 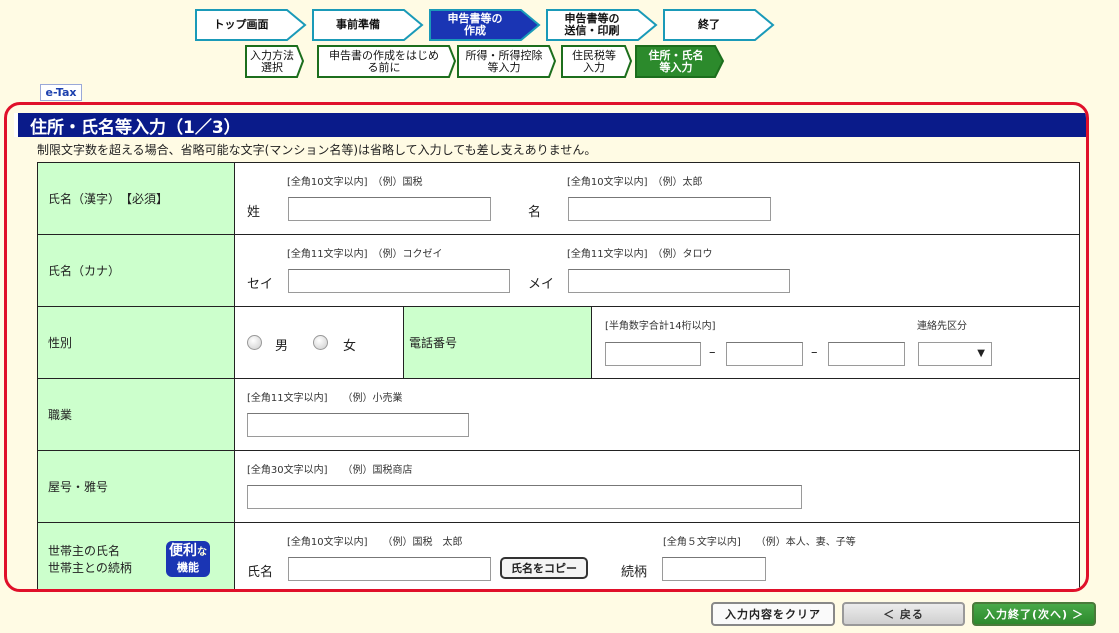 I want to click on step-finish: 終了, so click(x=719, y=25).